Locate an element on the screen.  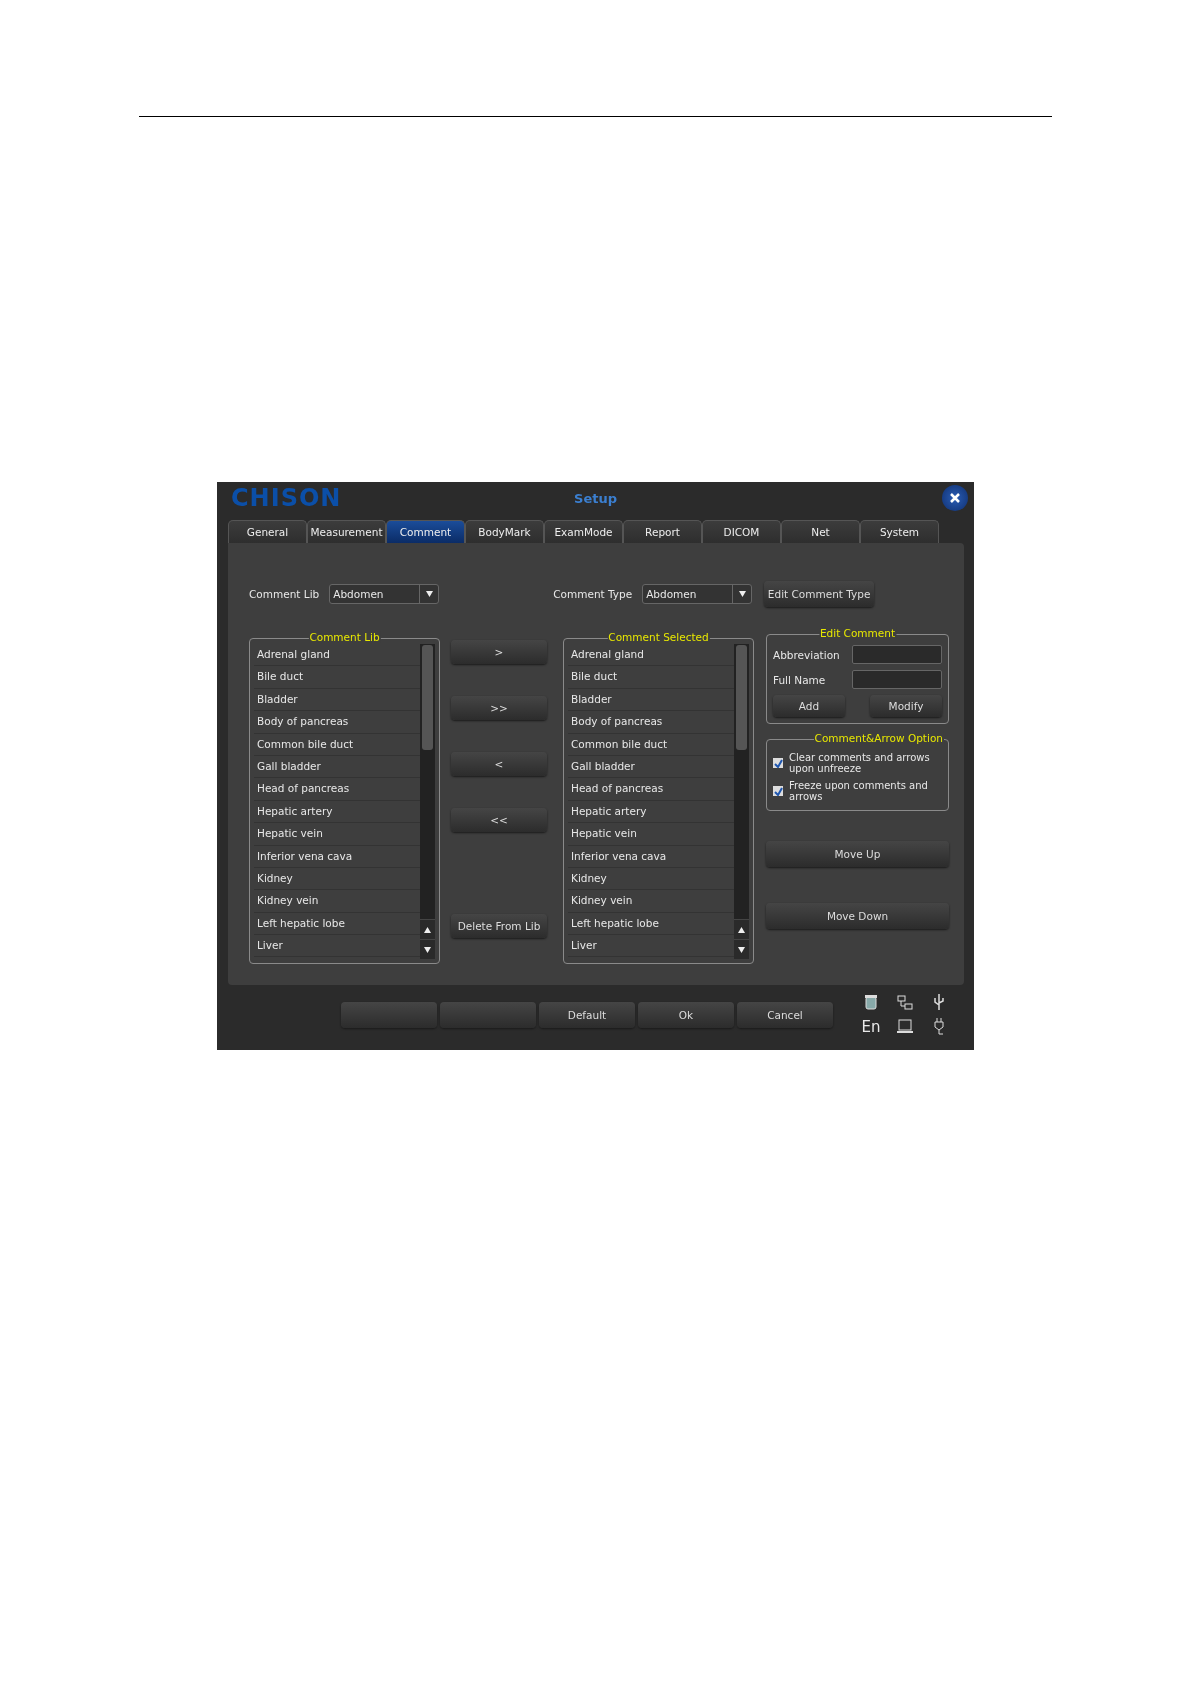
field-label: Full Name is located at coordinates (799, 679).